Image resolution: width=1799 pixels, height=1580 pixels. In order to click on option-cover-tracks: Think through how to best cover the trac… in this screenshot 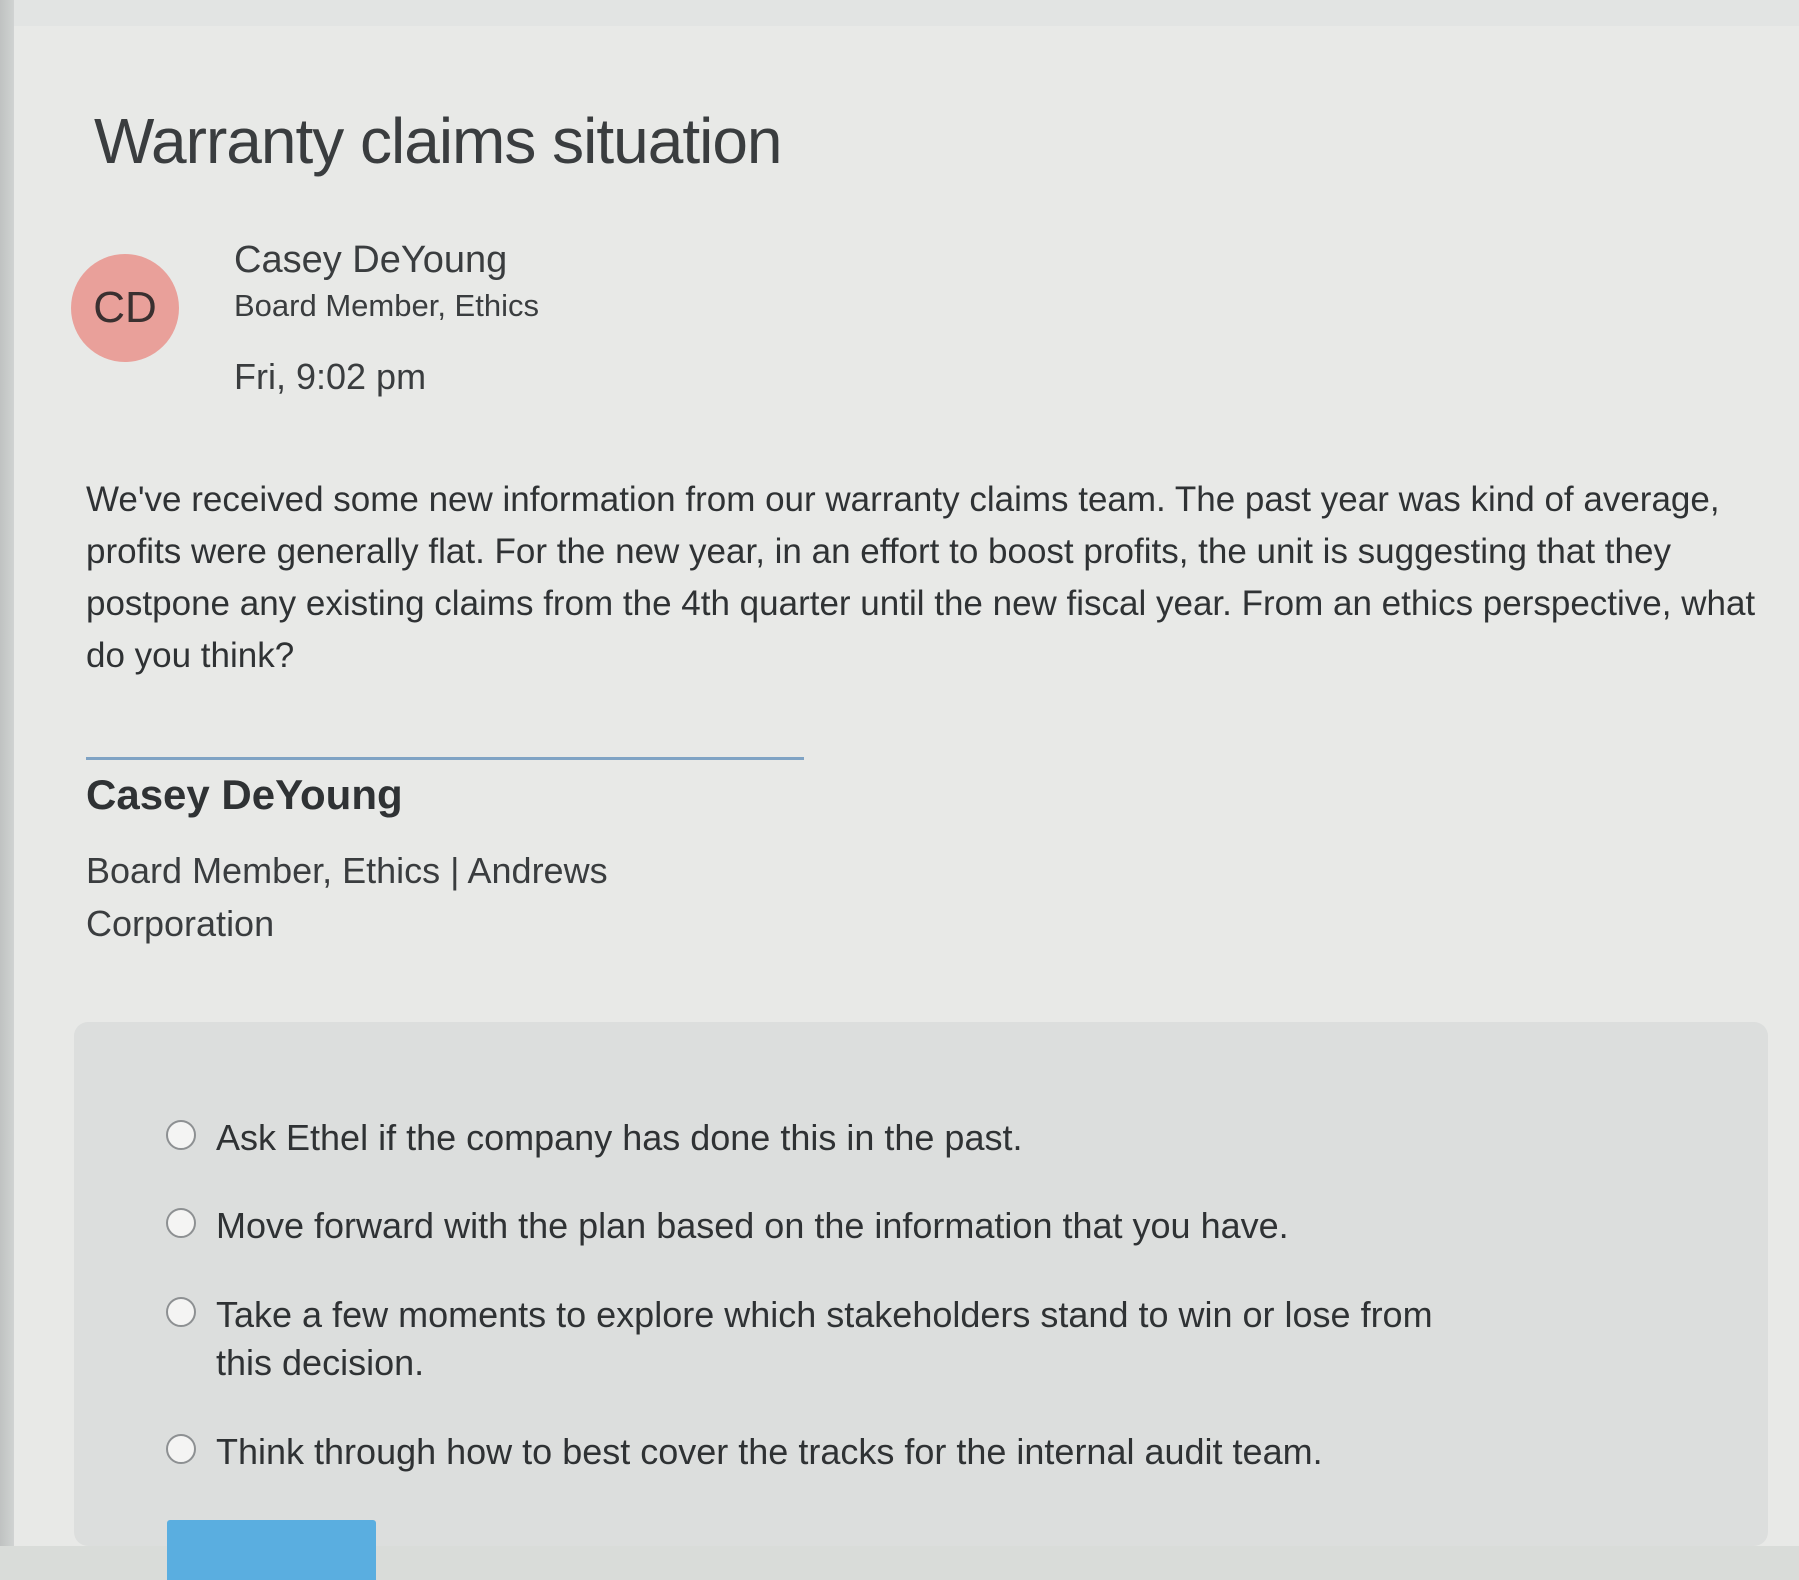, I will do `click(866, 1452)`.